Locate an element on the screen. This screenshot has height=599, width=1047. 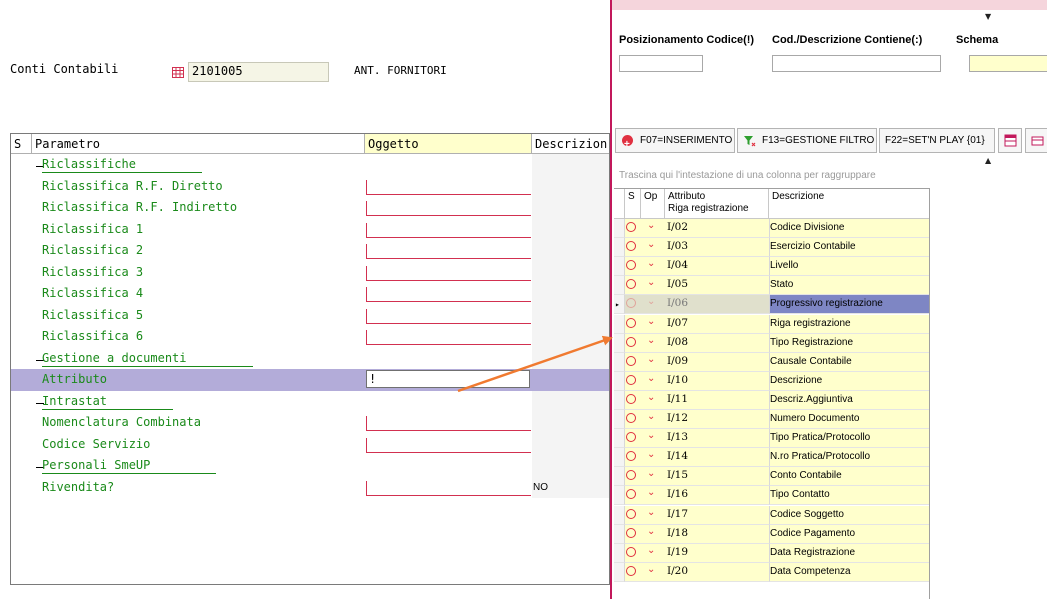
param-row: Riclassifica R.F. Diretto is located at coordinates (310, 186).